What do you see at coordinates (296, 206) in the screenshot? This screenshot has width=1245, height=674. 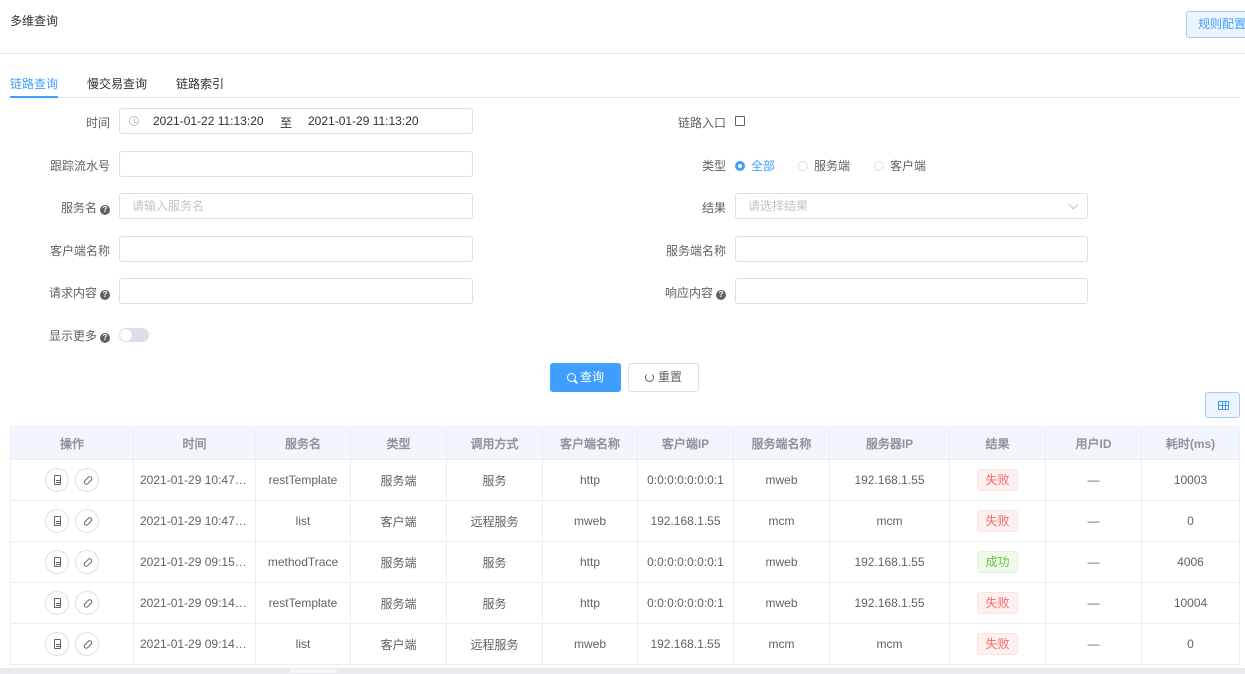 I see `service-name-input: 请输入服务名` at bounding box center [296, 206].